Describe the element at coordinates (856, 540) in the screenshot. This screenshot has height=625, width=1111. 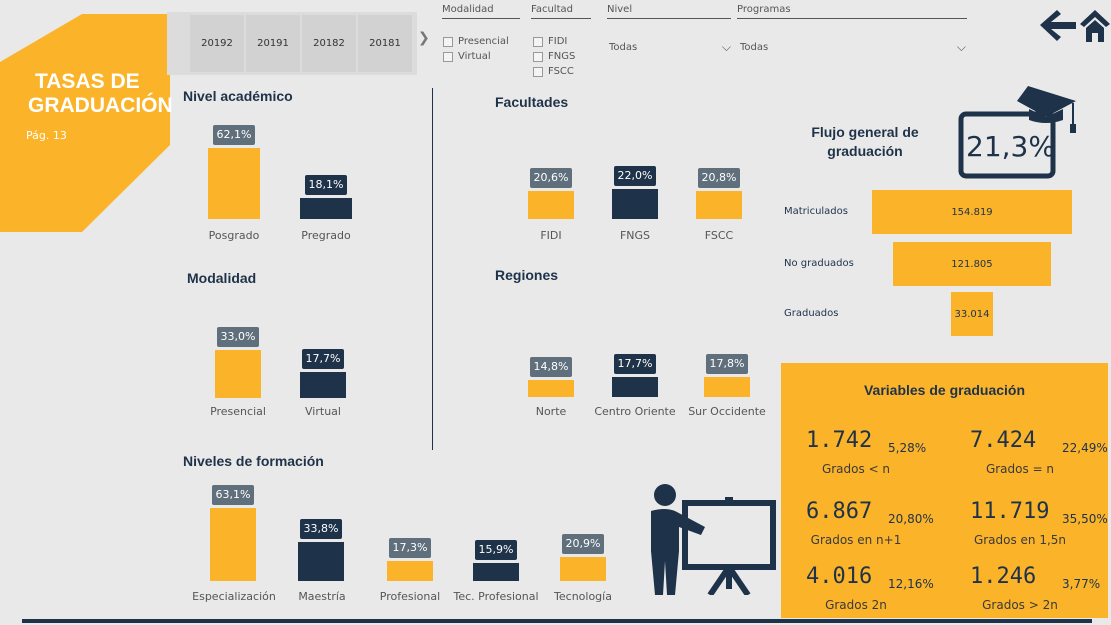
I see `variable-caption: Grados en n+1` at that location.